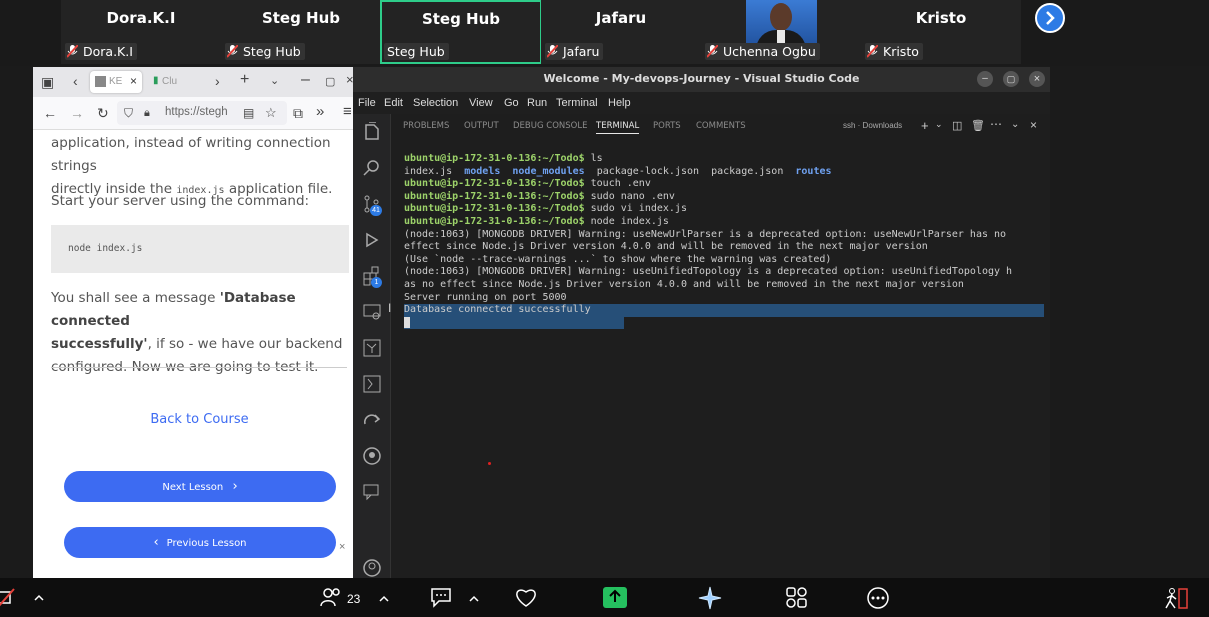 This screenshot has height=617, width=1209. I want to click on search-icon, so click(372, 168).